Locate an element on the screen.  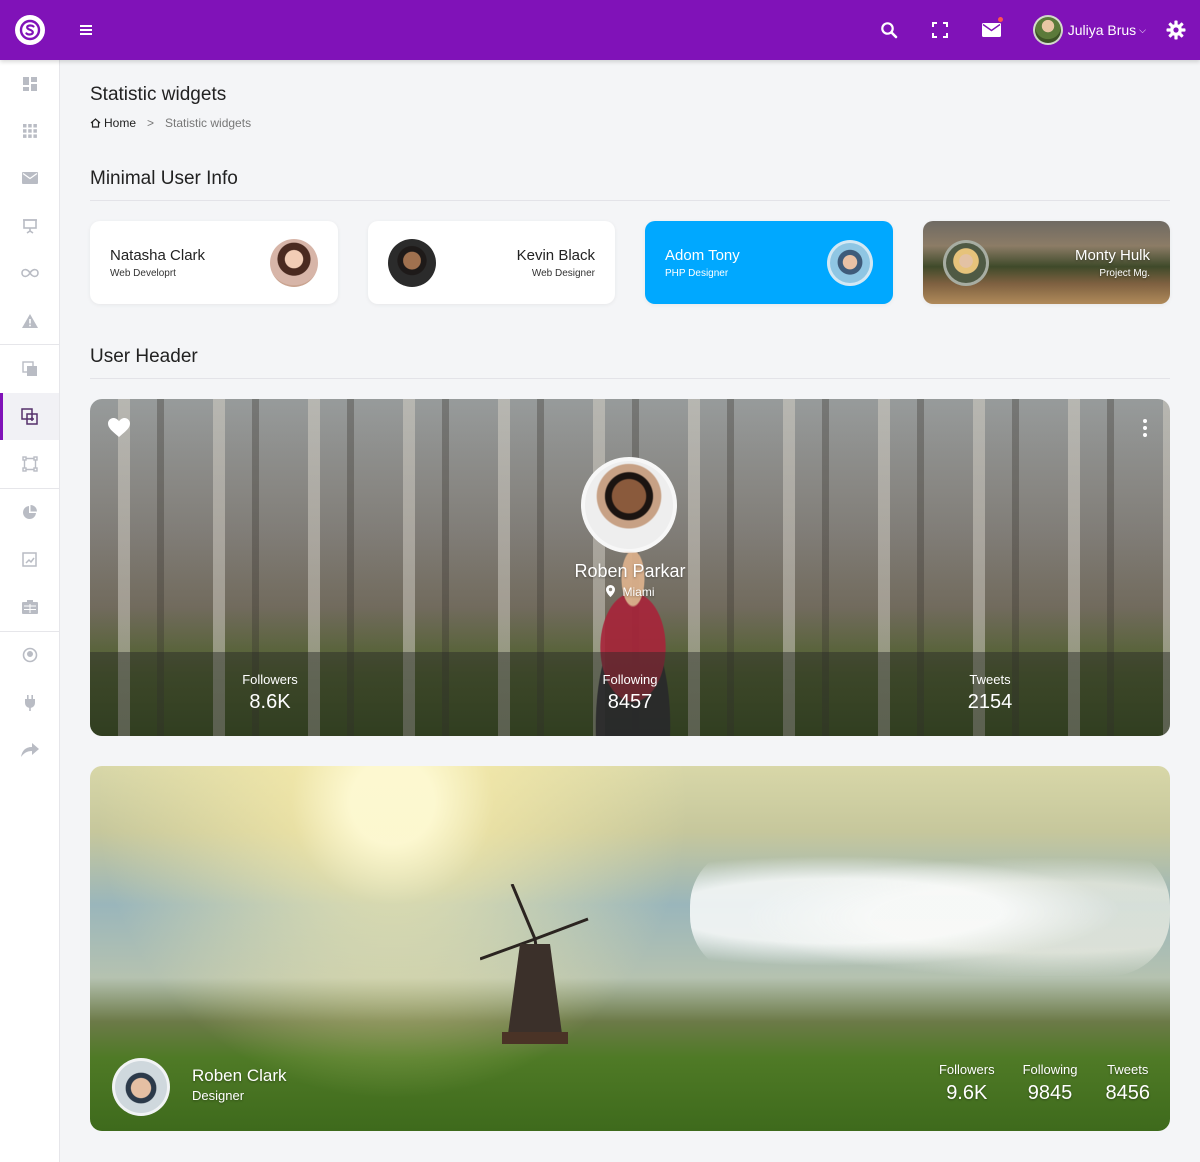
stat-value: 8457 is located at coordinates (630, 702).